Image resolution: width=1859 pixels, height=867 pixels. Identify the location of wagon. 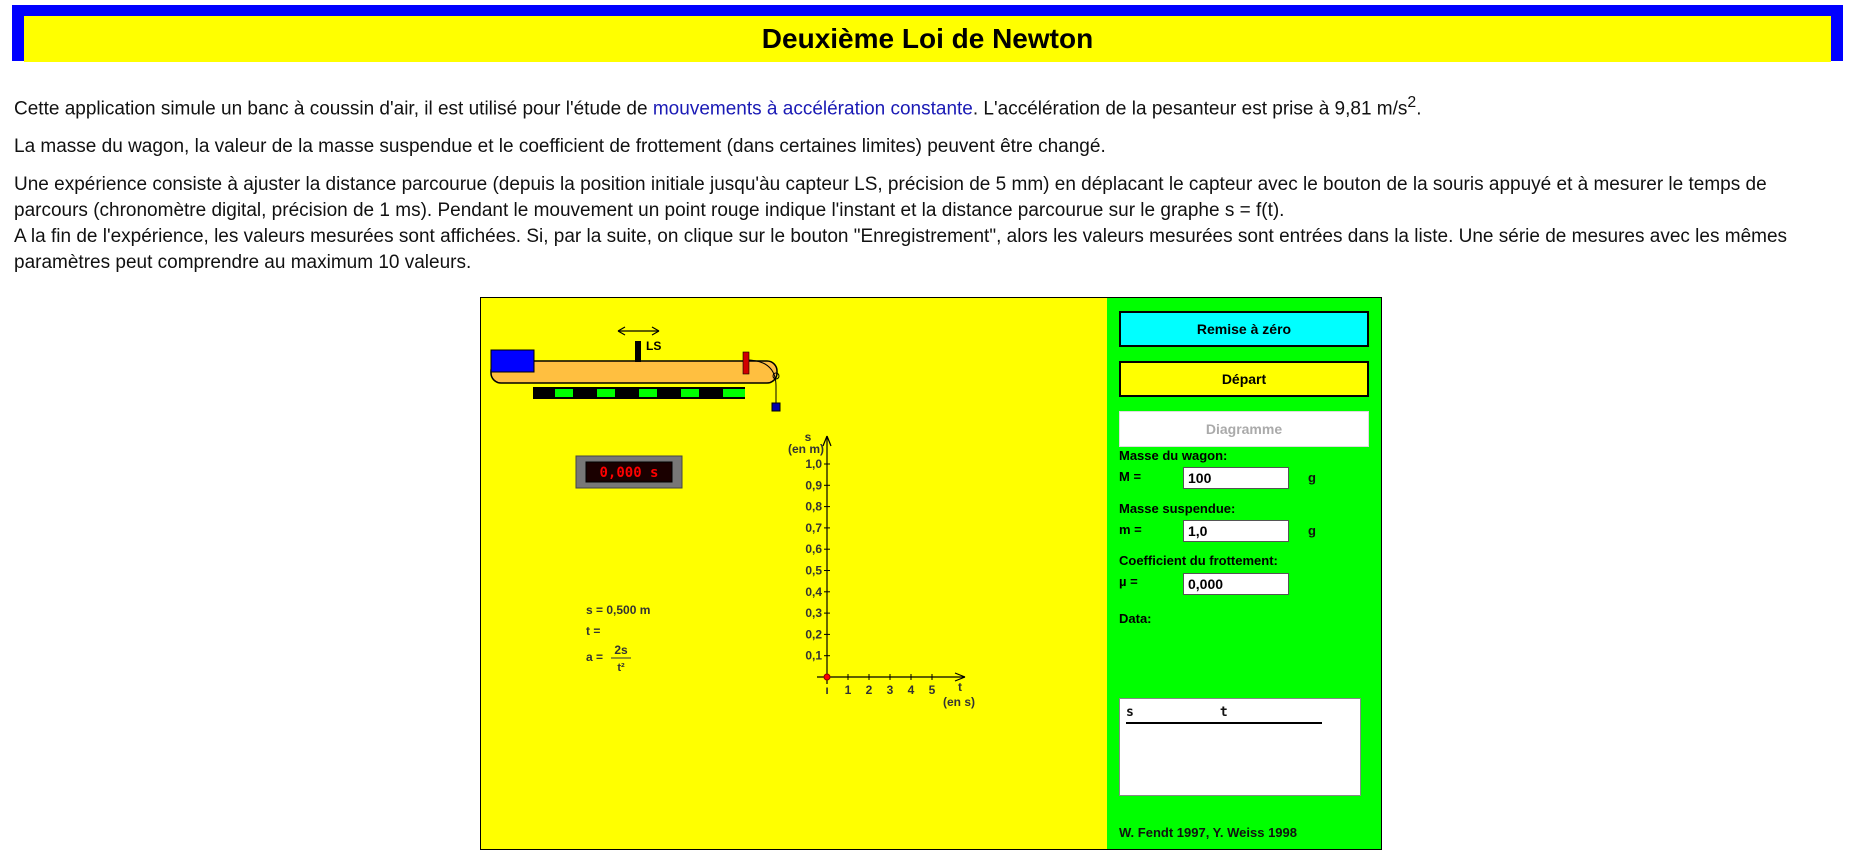
(512, 361).